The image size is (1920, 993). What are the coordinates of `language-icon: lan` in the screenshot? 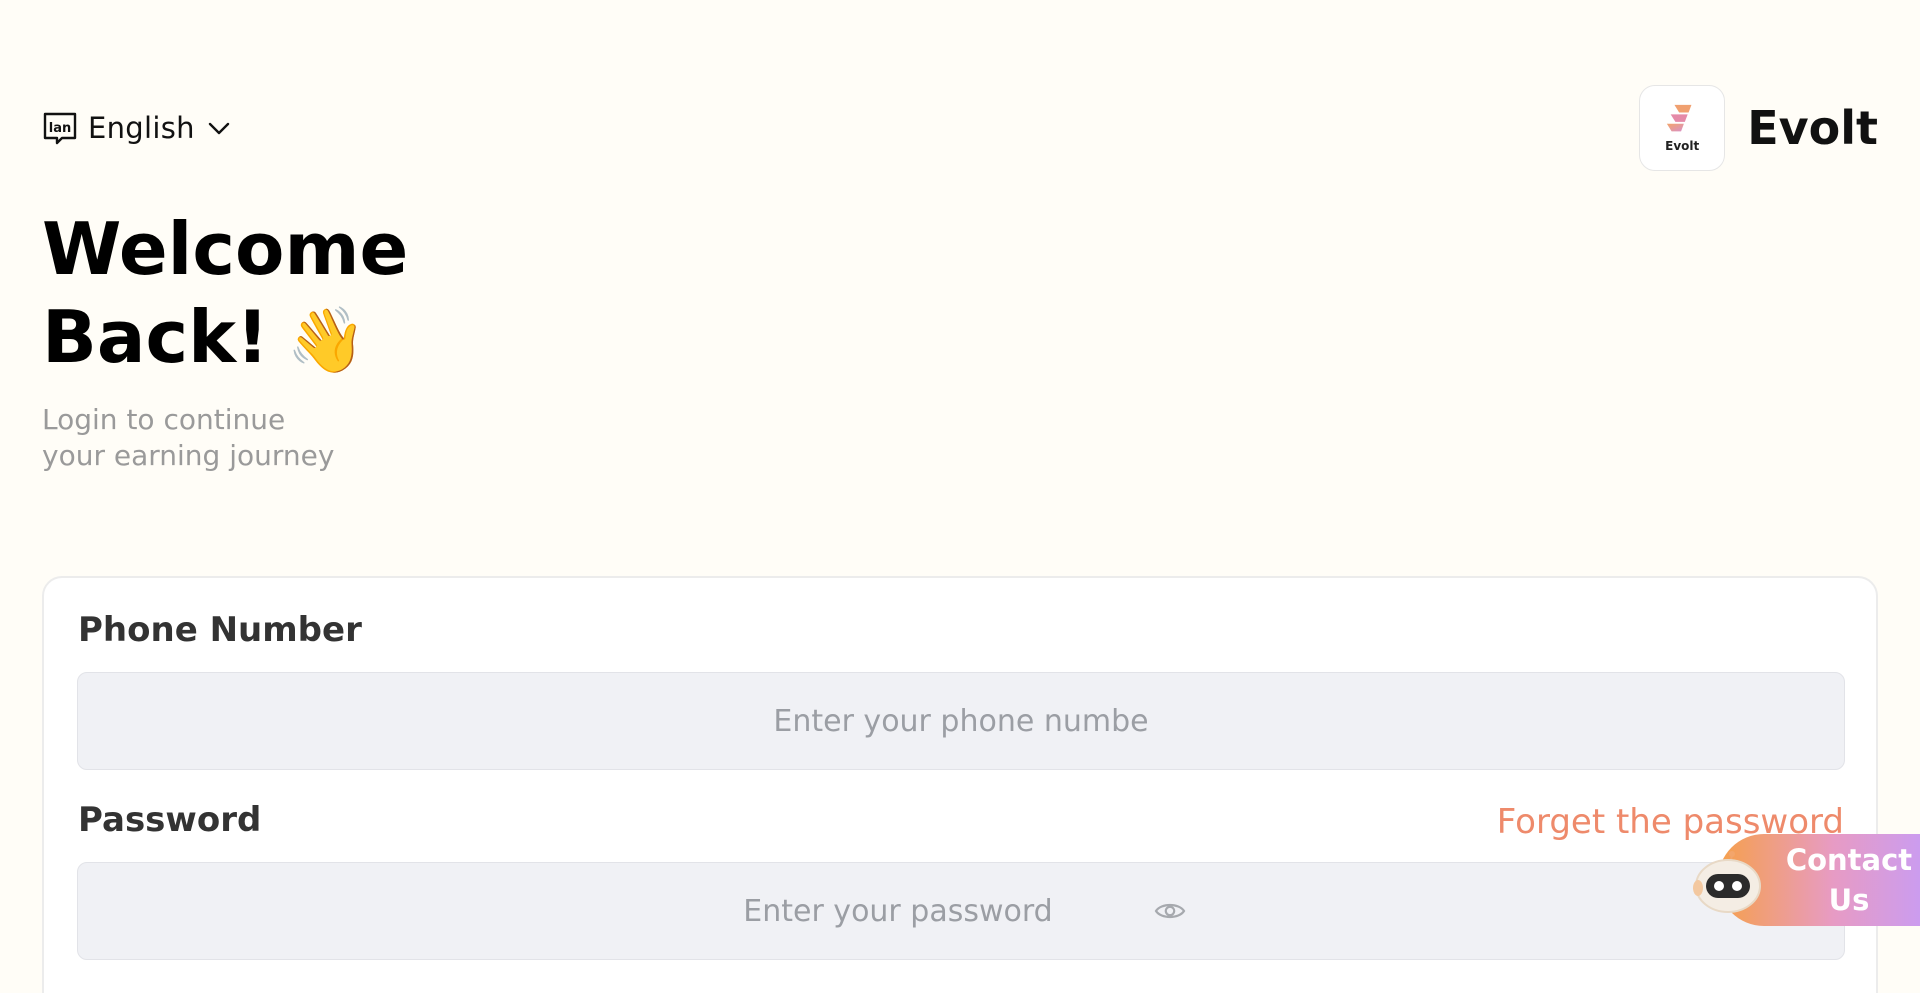 It's located at (60, 128).